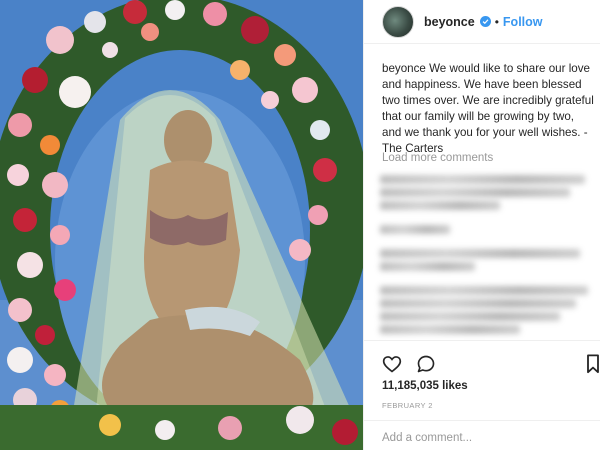  I want to click on likes-count: 11,185,035 likes, so click(425, 386).